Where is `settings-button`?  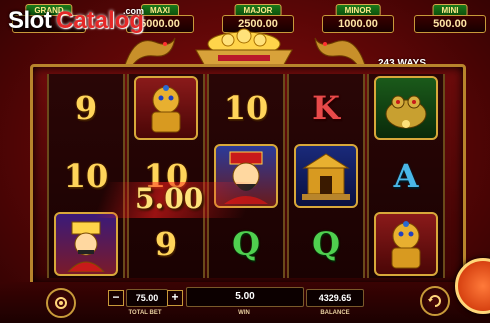 settings-button is located at coordinates (61, 303).